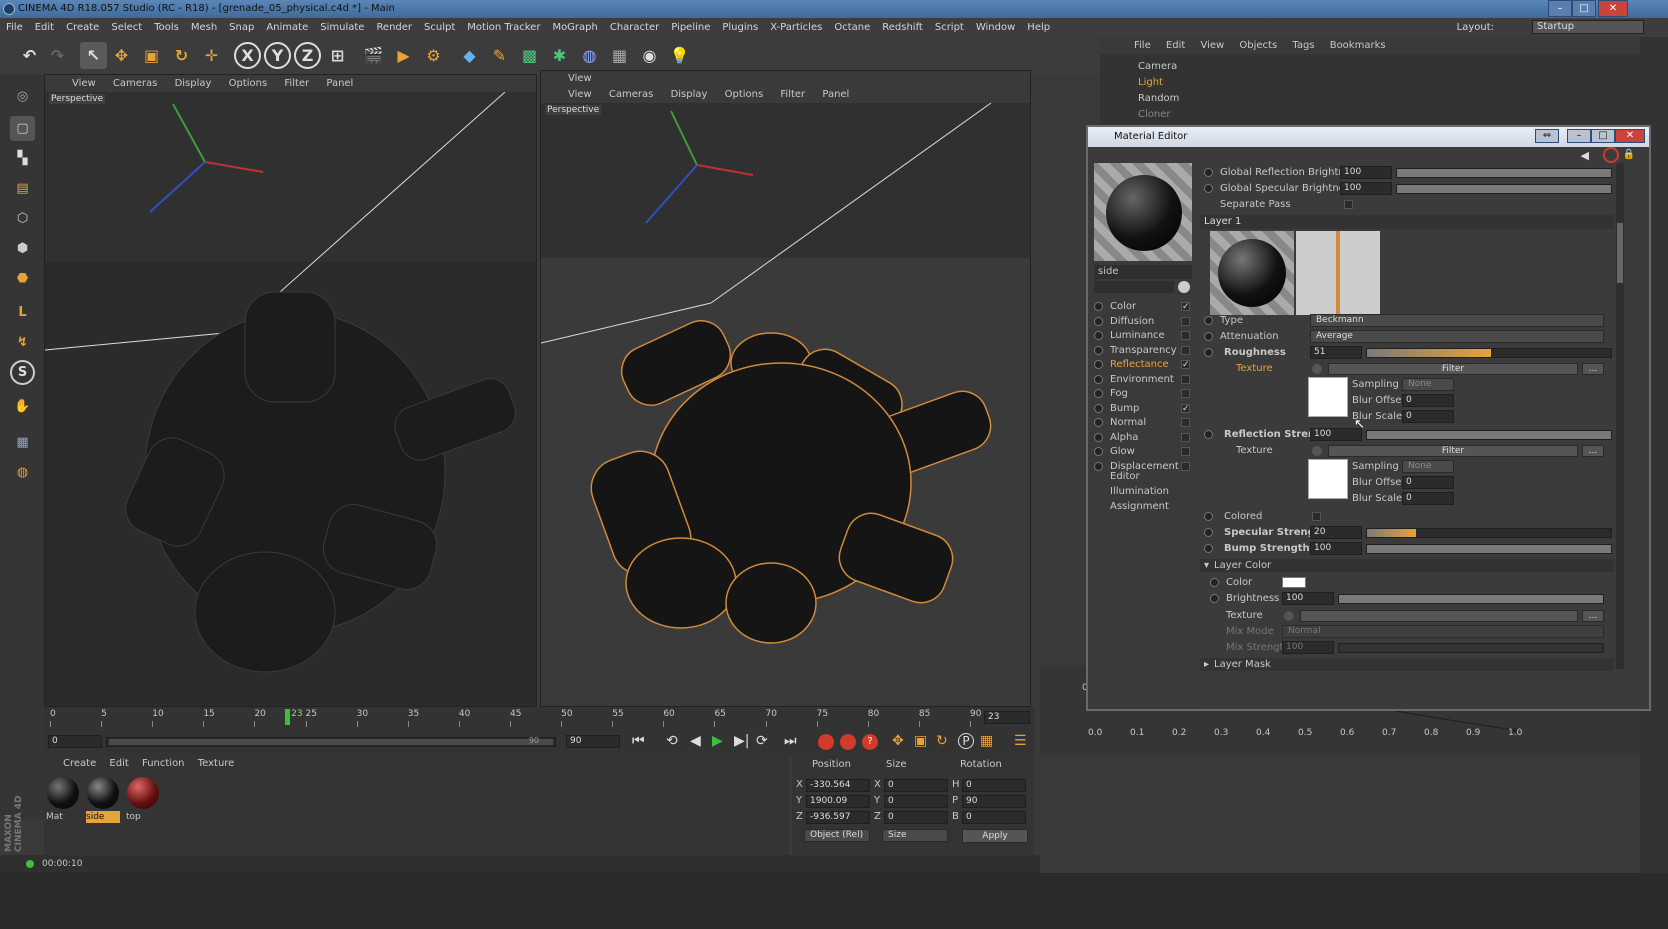 This screenshot has height=929, width=1668. Describe the element at coordinates (837, 835) in the screenshot. I see `coord-mode-dropdown: Object (Rel)` at that location.